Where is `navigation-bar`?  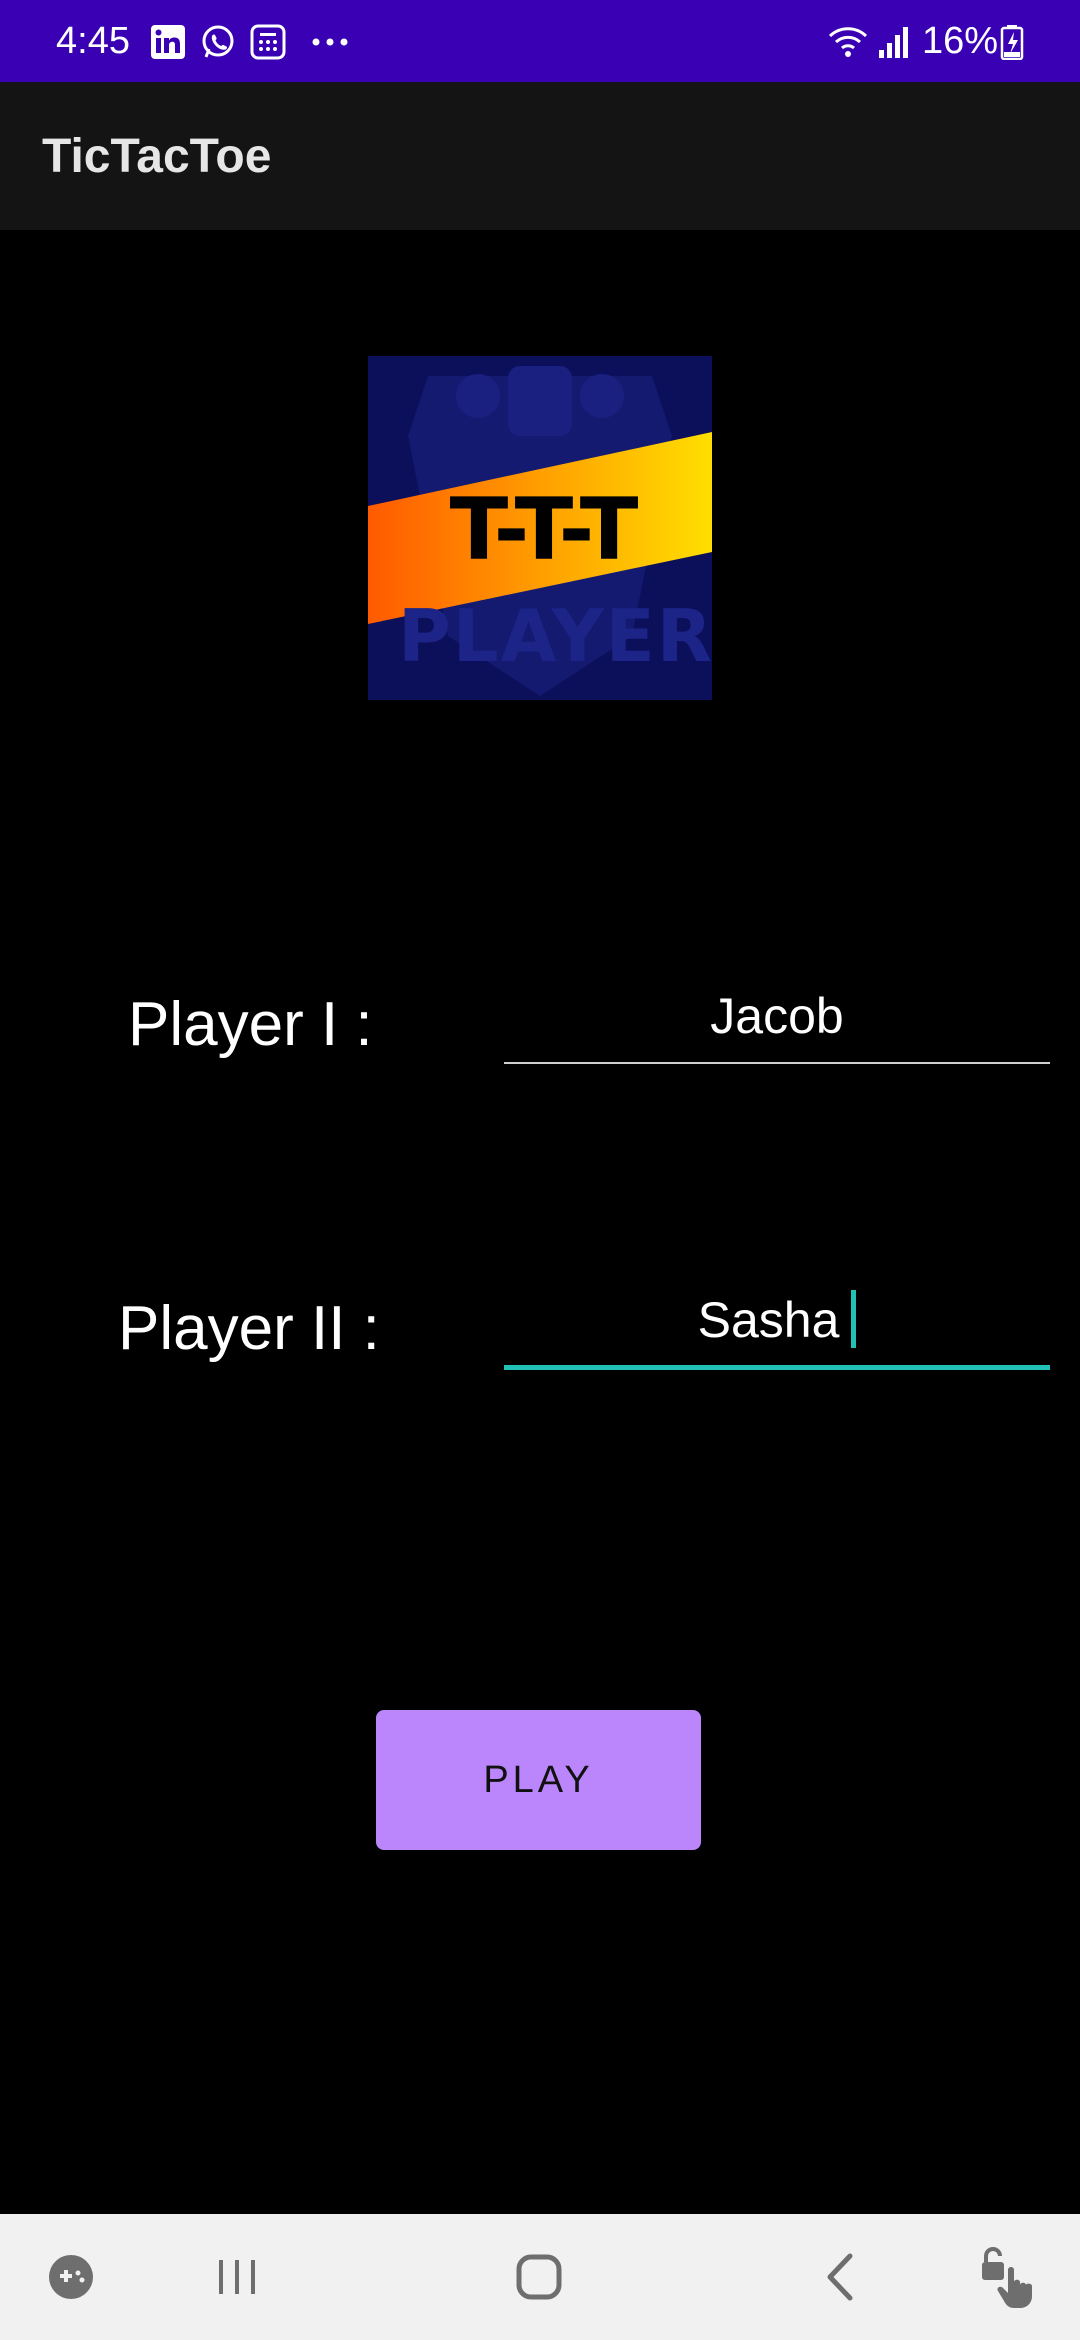 navigation-bar is located at coordinates (540, 2277).